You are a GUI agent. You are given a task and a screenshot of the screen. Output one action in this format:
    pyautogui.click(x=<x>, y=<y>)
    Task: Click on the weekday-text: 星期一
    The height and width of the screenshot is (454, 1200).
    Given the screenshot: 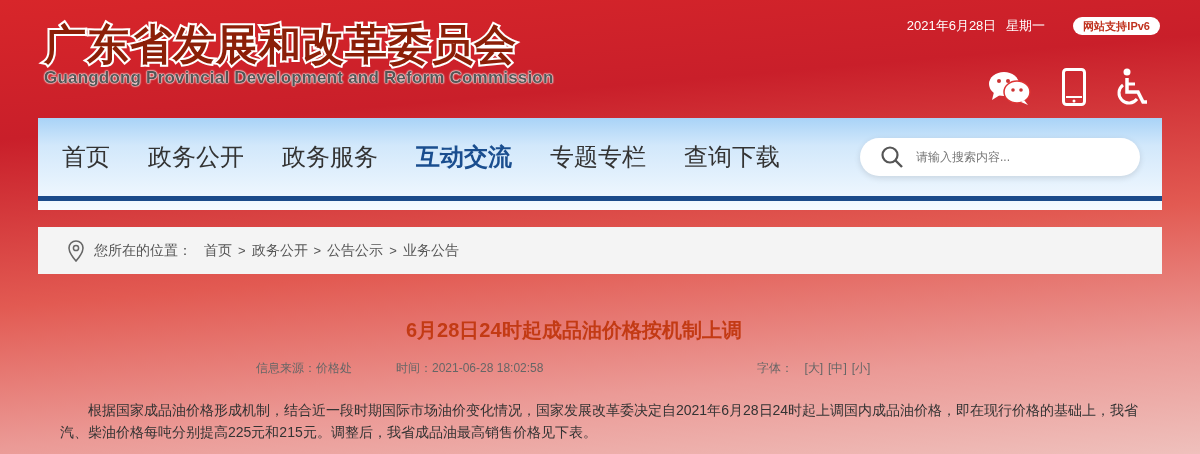 What is the action you would take?
    pyautogui.click(x=1026, y=26)
    